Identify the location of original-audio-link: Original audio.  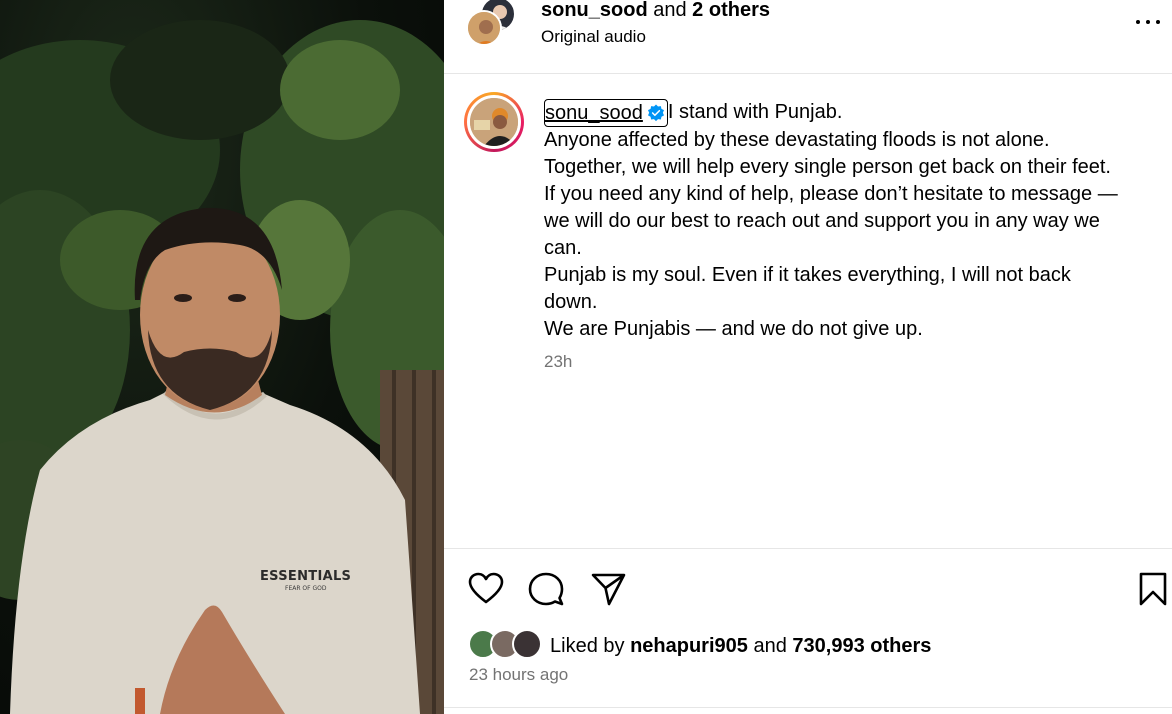
(593, 37).